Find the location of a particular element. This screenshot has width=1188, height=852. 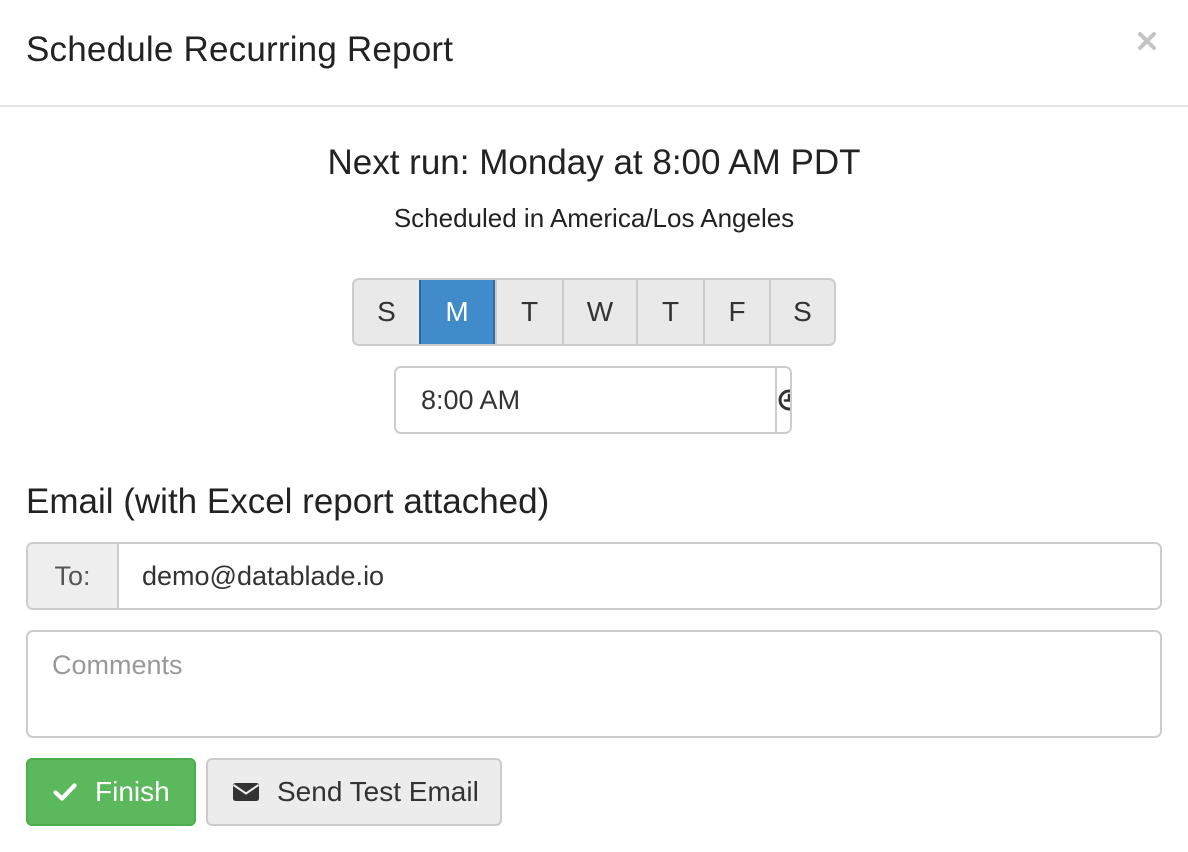

envelope-icon is located at coordinates (246, 792).